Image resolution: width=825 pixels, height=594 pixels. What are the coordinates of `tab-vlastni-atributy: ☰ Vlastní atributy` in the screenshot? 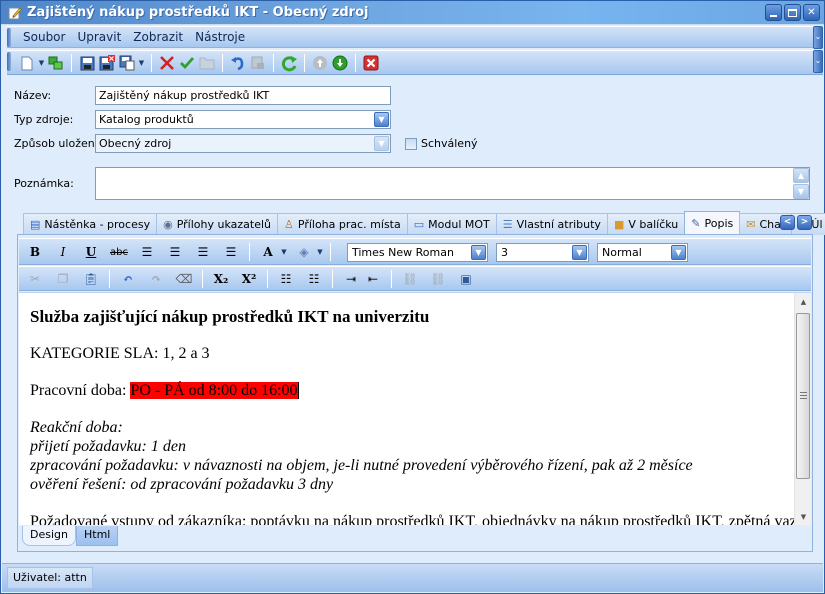 It's located at (551, 224).